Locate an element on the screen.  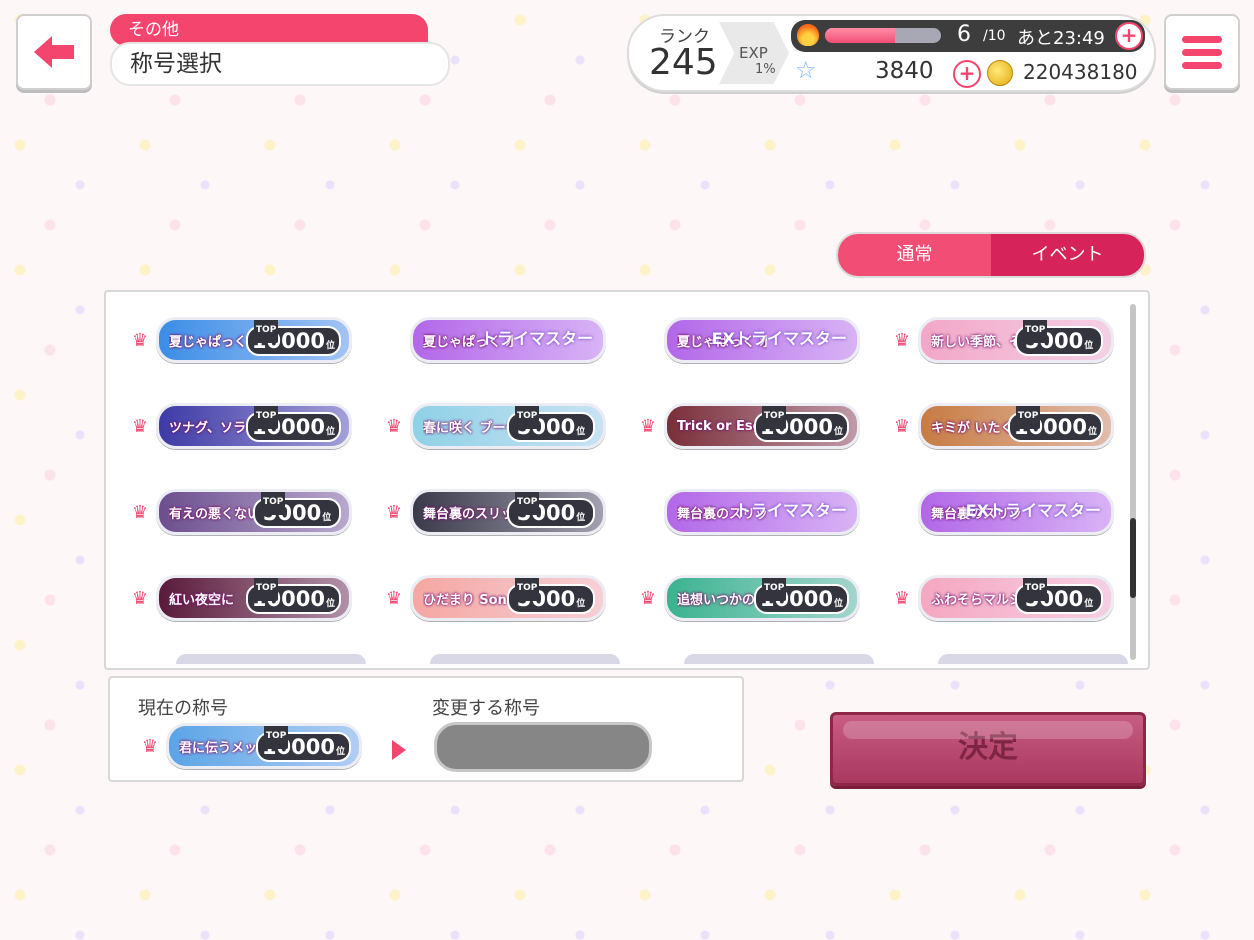
stamina-current: 6 is located at coordinates (964, 34).